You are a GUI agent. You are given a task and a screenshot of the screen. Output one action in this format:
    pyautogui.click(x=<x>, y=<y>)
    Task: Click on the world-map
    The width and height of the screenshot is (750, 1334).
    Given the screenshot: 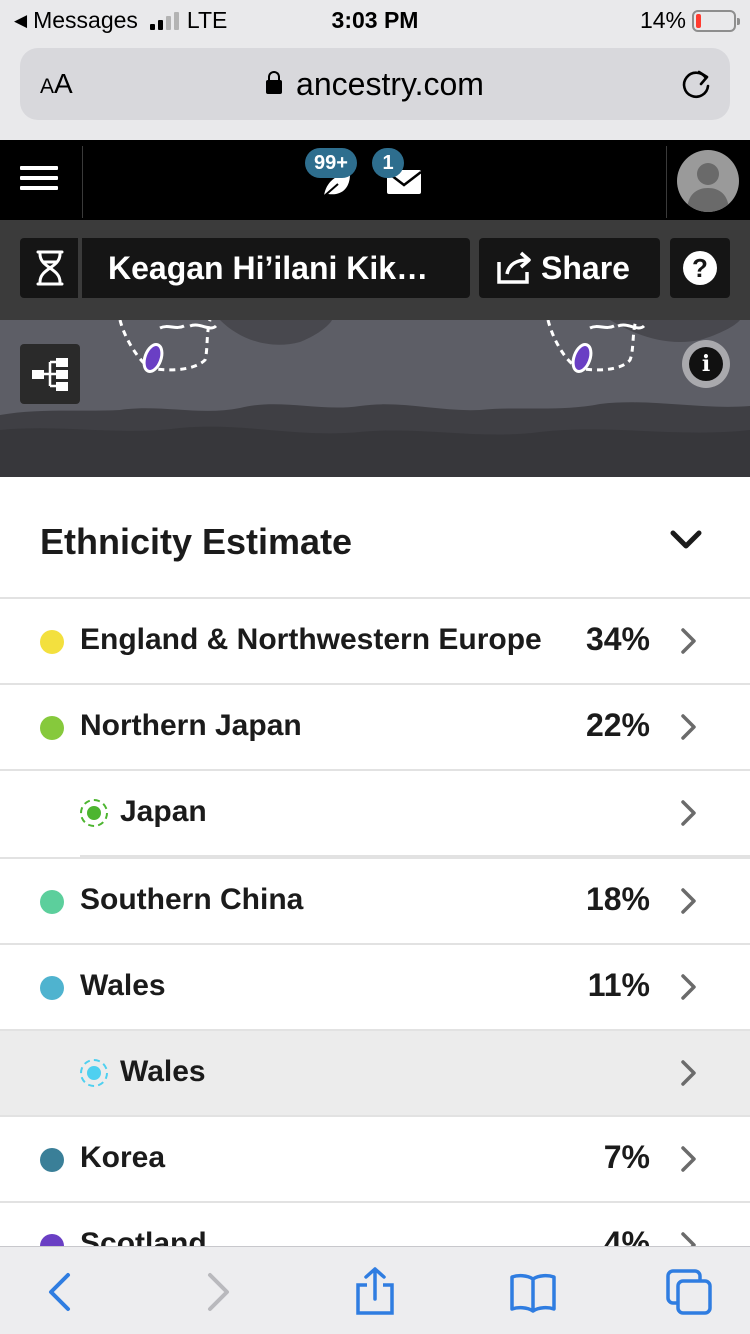 What is the action you would take?
    pyautogui.click(x=375, y=398)
    